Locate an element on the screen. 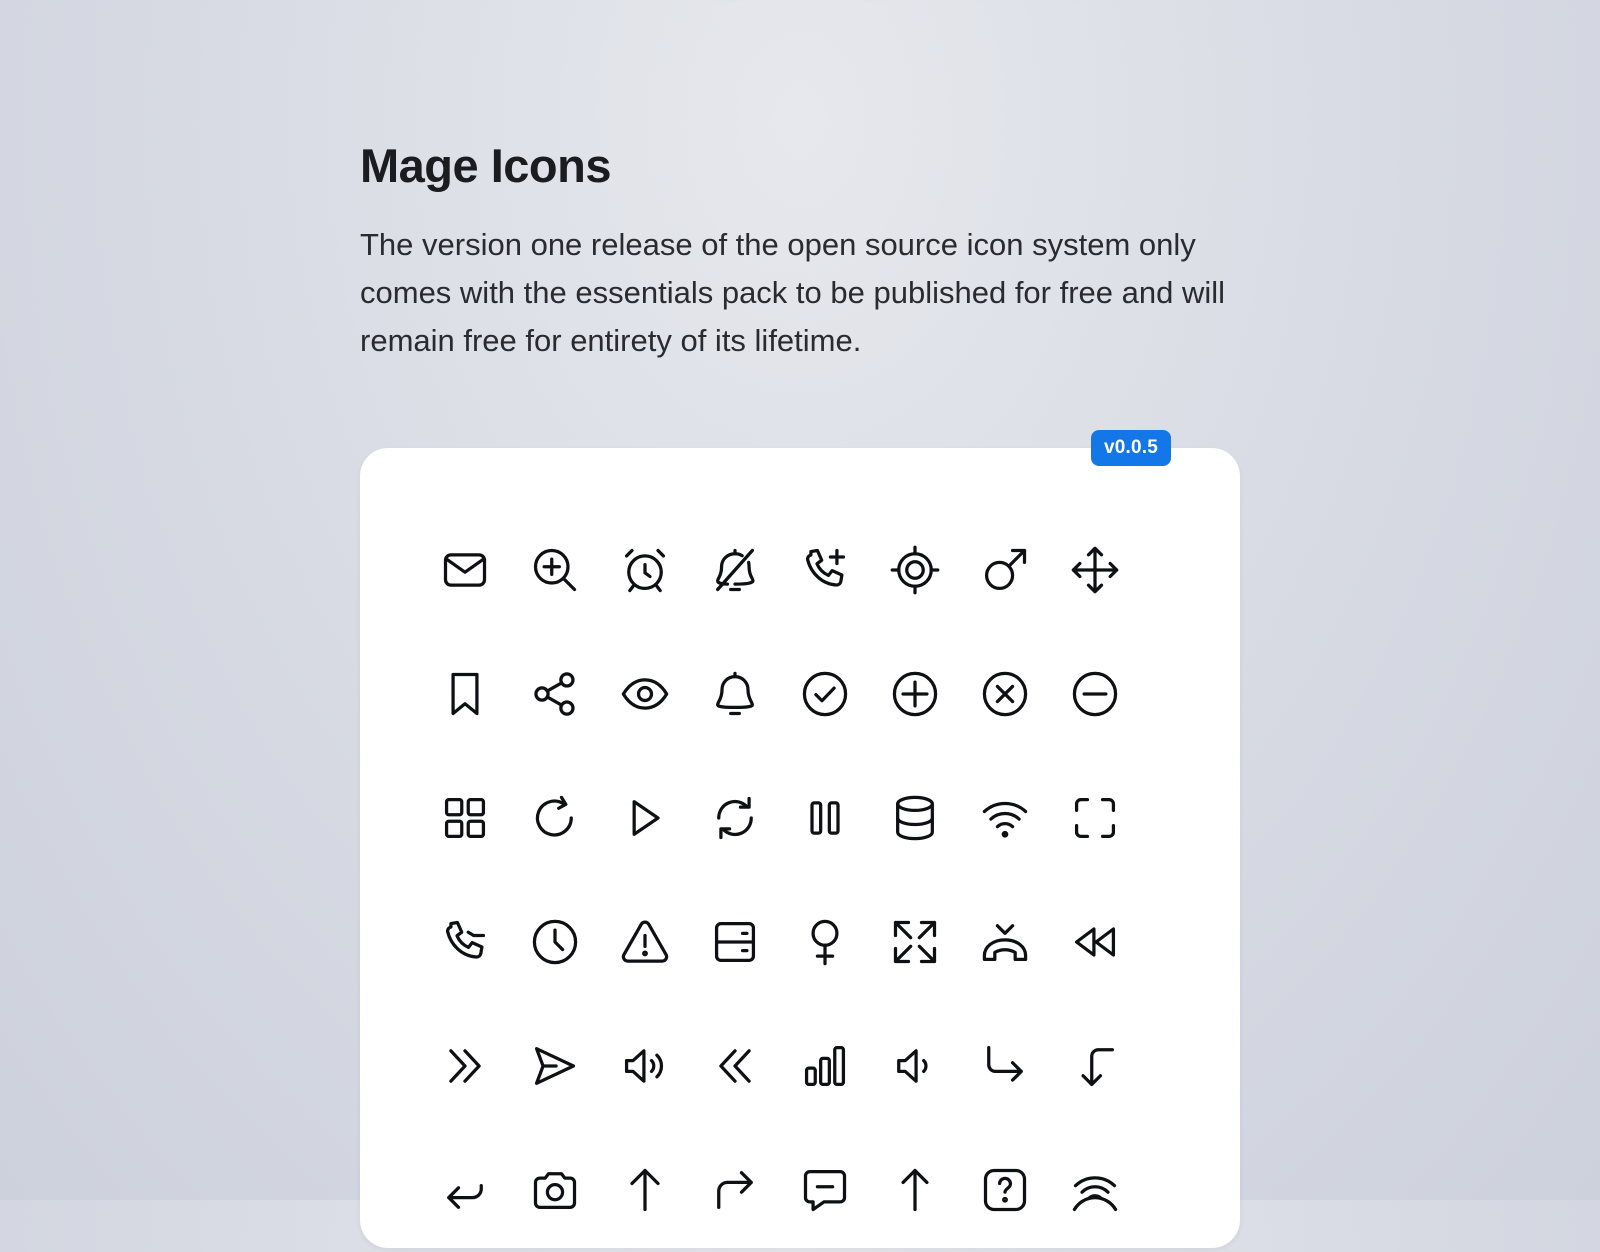 The height and width of the screenshot is (1252, 1600). phone-hangup-icon-glyph is located at coordinates (1005, 942).